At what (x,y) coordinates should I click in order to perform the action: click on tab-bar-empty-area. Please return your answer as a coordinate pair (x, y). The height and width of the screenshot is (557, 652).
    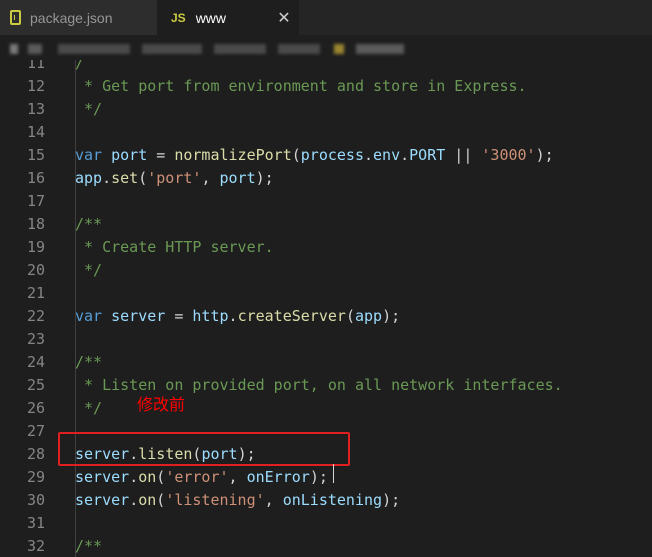
    Looking at the image, I should click on (475, 17).